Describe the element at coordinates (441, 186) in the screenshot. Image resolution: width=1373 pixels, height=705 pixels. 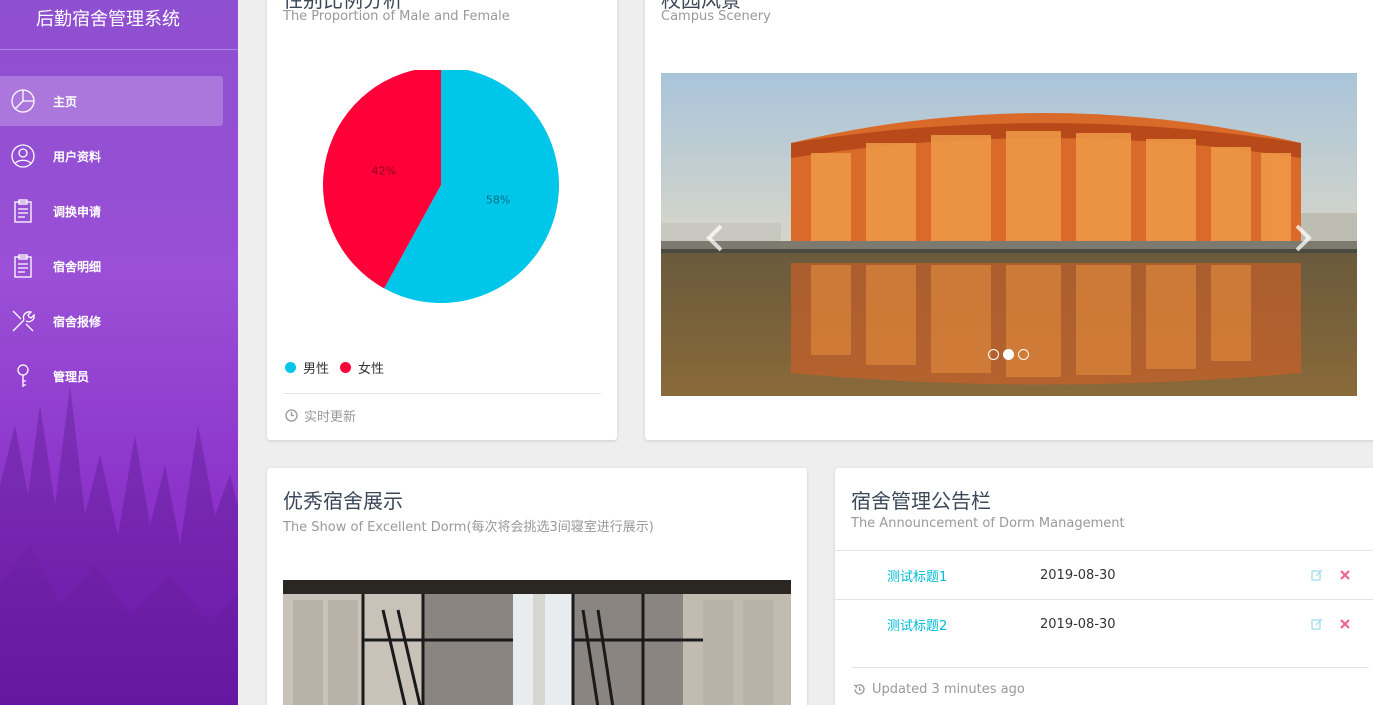
I see `gender-pie-chart: 58% 42%` at that location.